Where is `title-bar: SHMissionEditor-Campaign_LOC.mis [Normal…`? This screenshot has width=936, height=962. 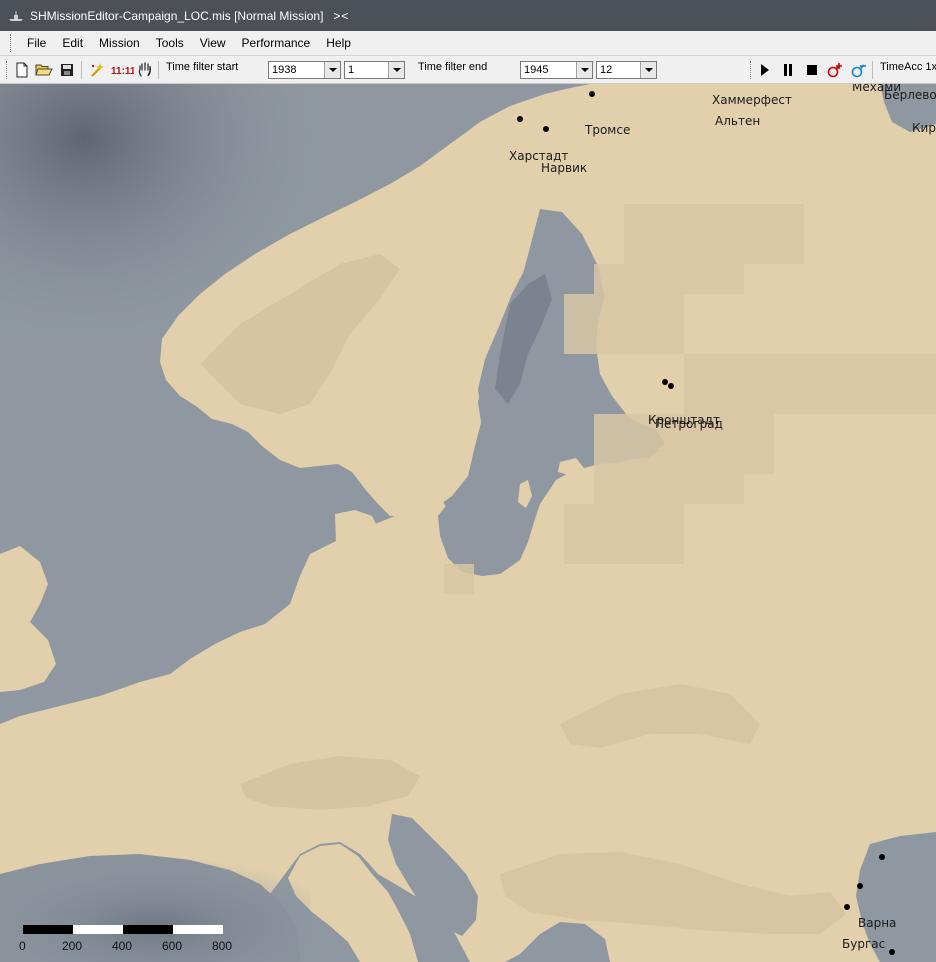
title-bar: SHMissionEditor-Campaign_LOC.mis [Normal… is located at coordinates (468, 15).